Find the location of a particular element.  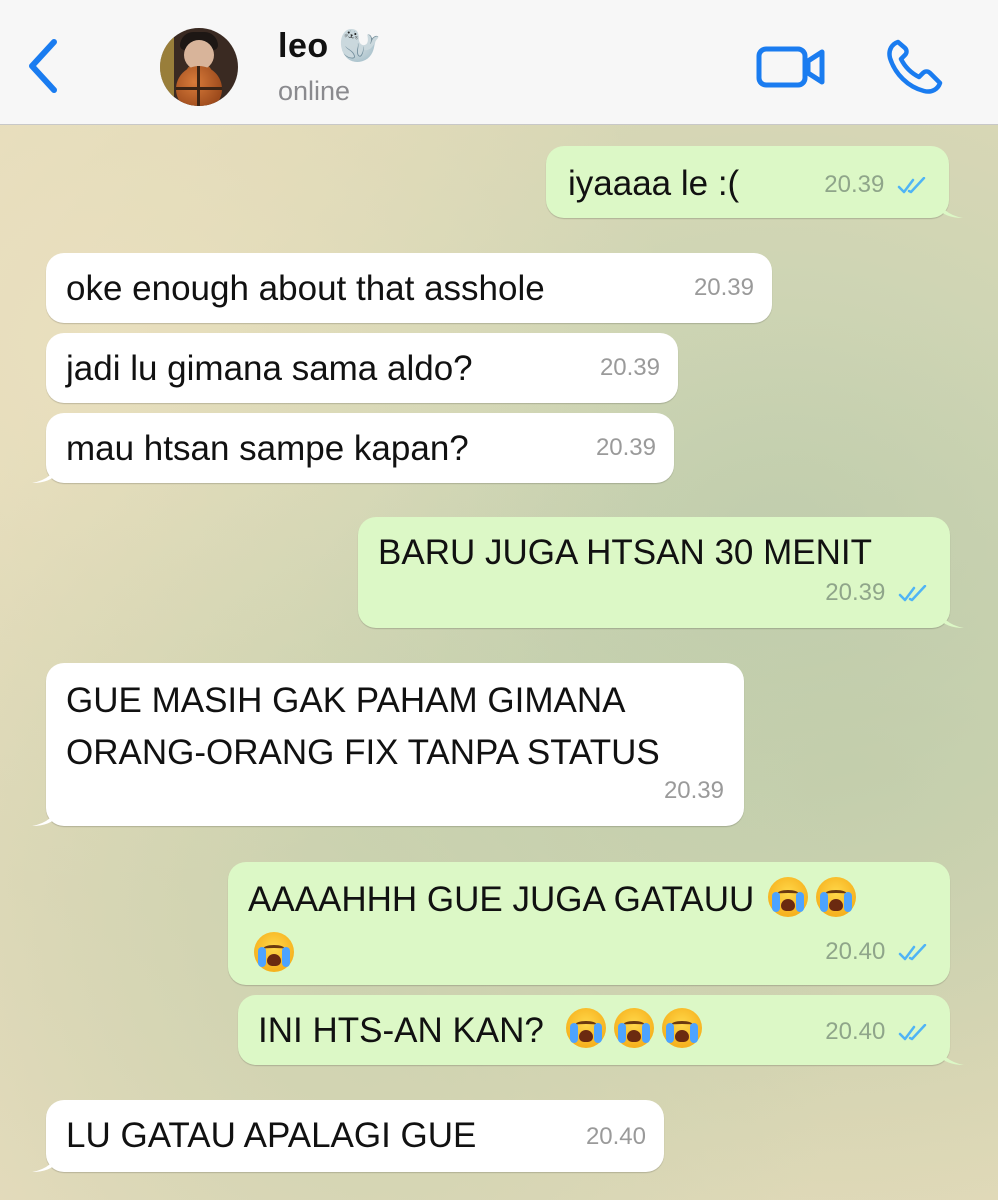

message-incoming: oke enough about that asshole 20.39 is located at coordinates (409, 288).